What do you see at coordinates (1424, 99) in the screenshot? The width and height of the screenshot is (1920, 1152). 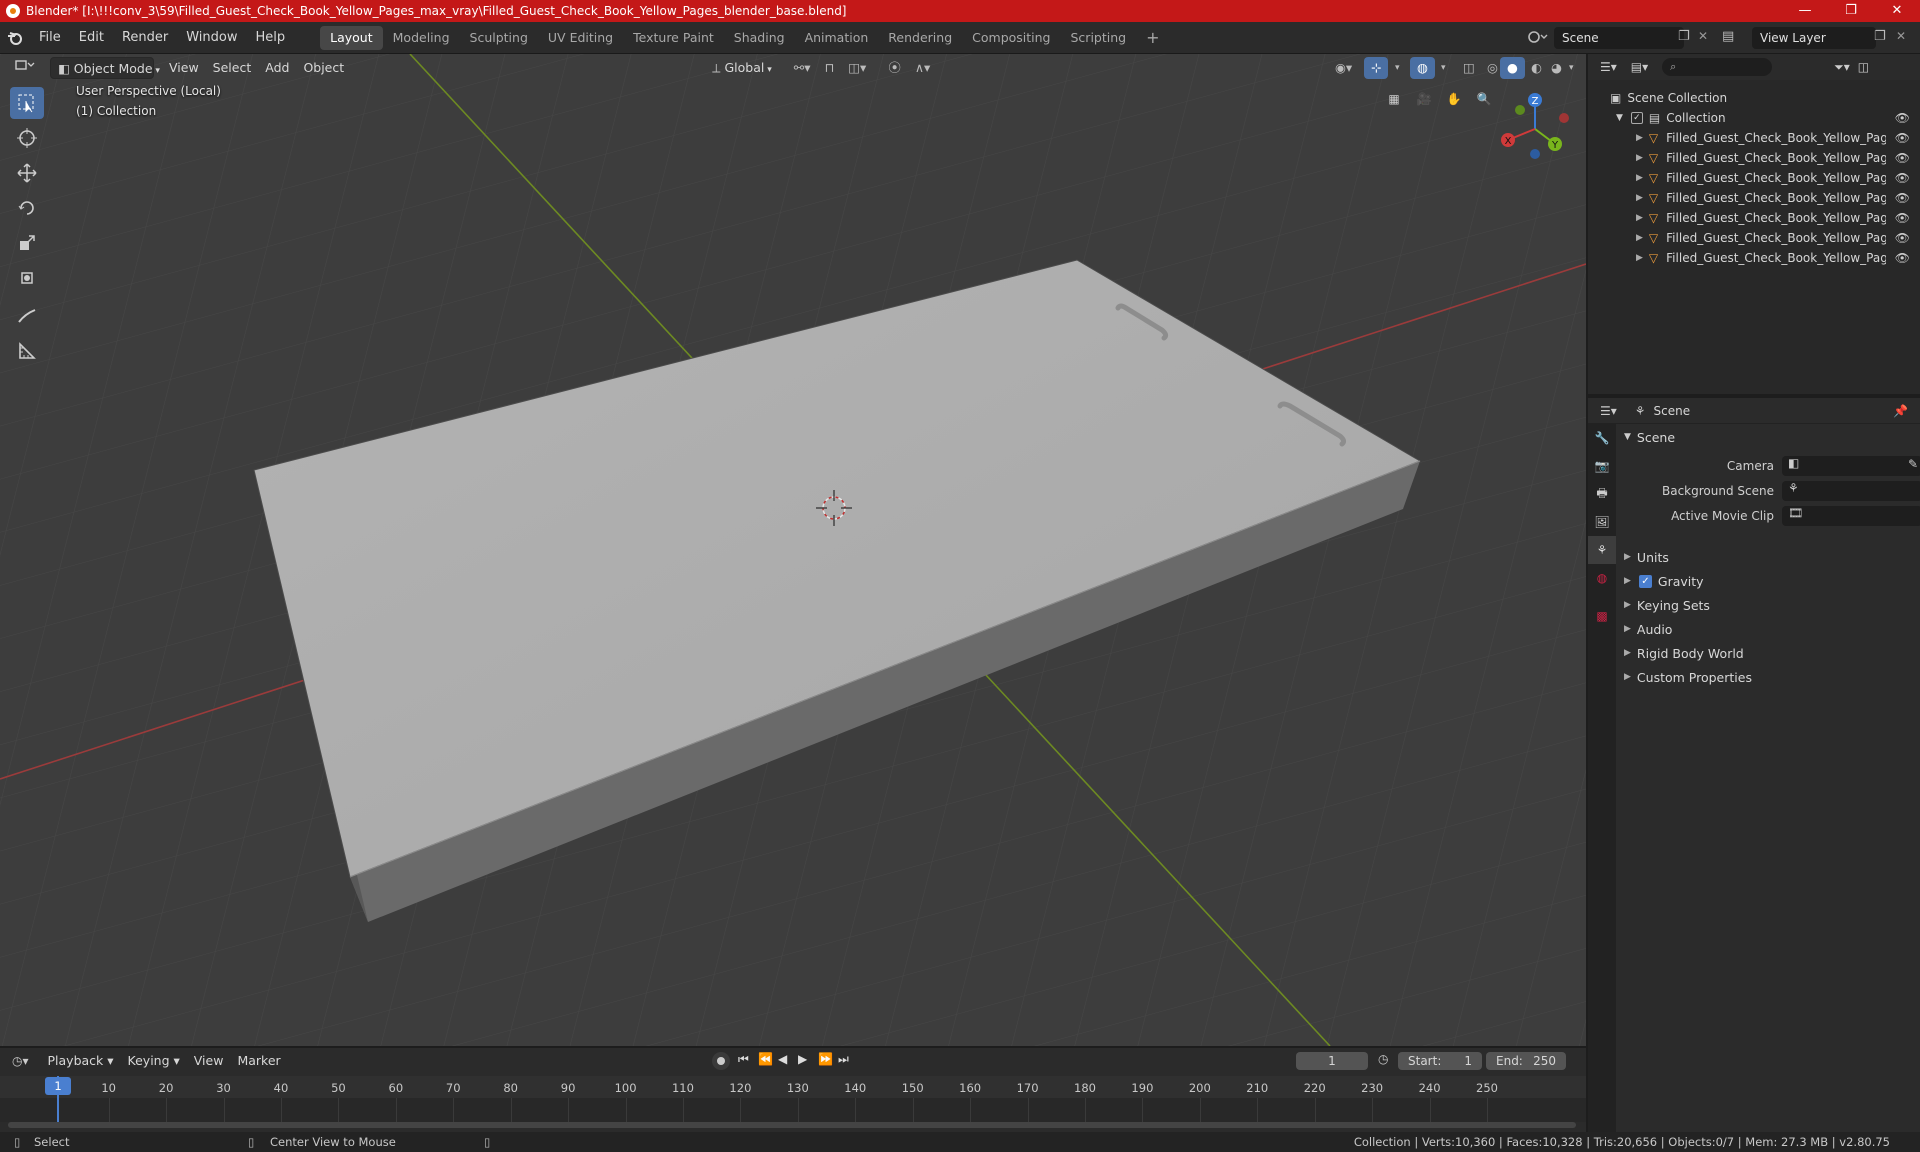 I see `camera-view-icon: 🎥` at bounding box center [1424, 99].